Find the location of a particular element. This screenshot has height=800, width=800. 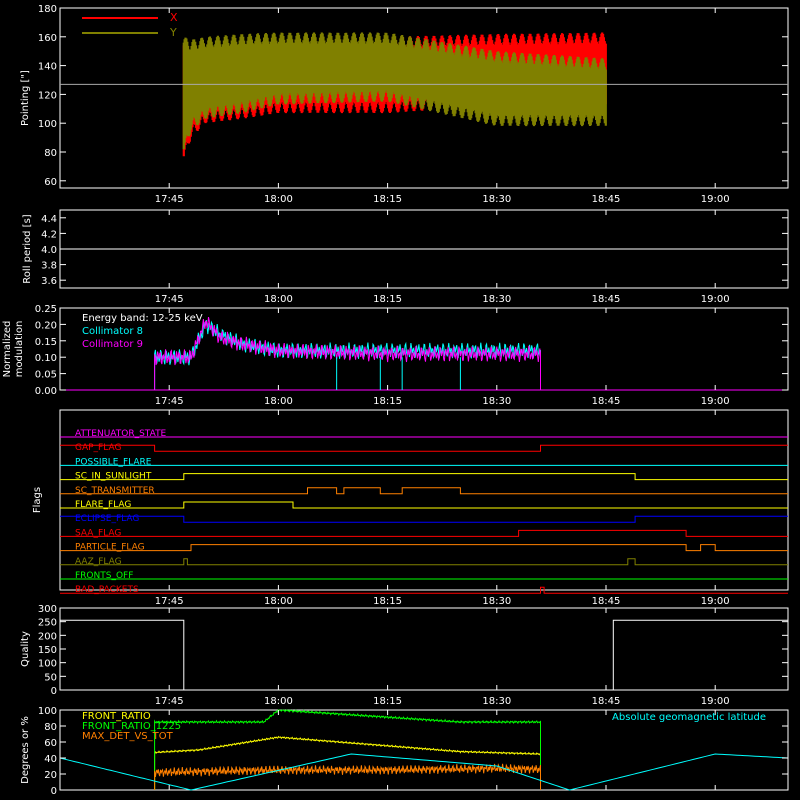

quality-ytick-label: 250 is located at coordinates (47, 623).